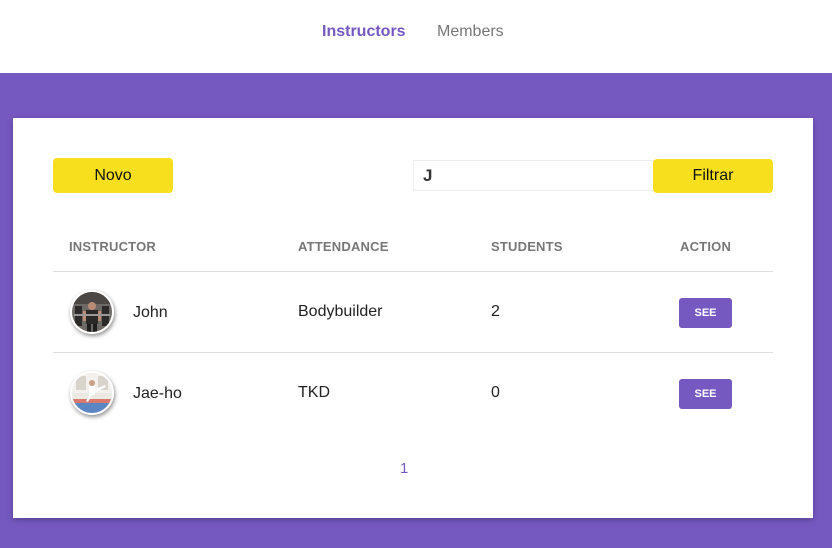  Describe the element at coordinates (470, 32) in the screenshot. I see `nav-link-members: Members` at that location.